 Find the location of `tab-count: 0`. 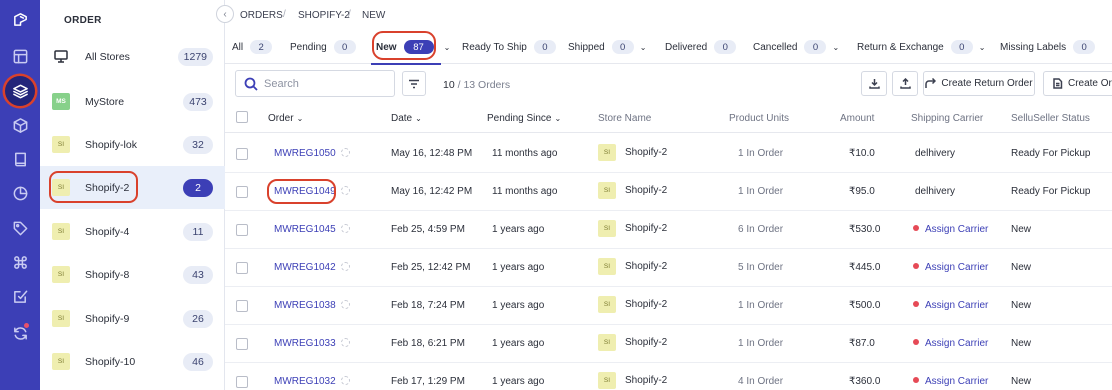

tab-count: 0 is located at coordinates (961, 47).